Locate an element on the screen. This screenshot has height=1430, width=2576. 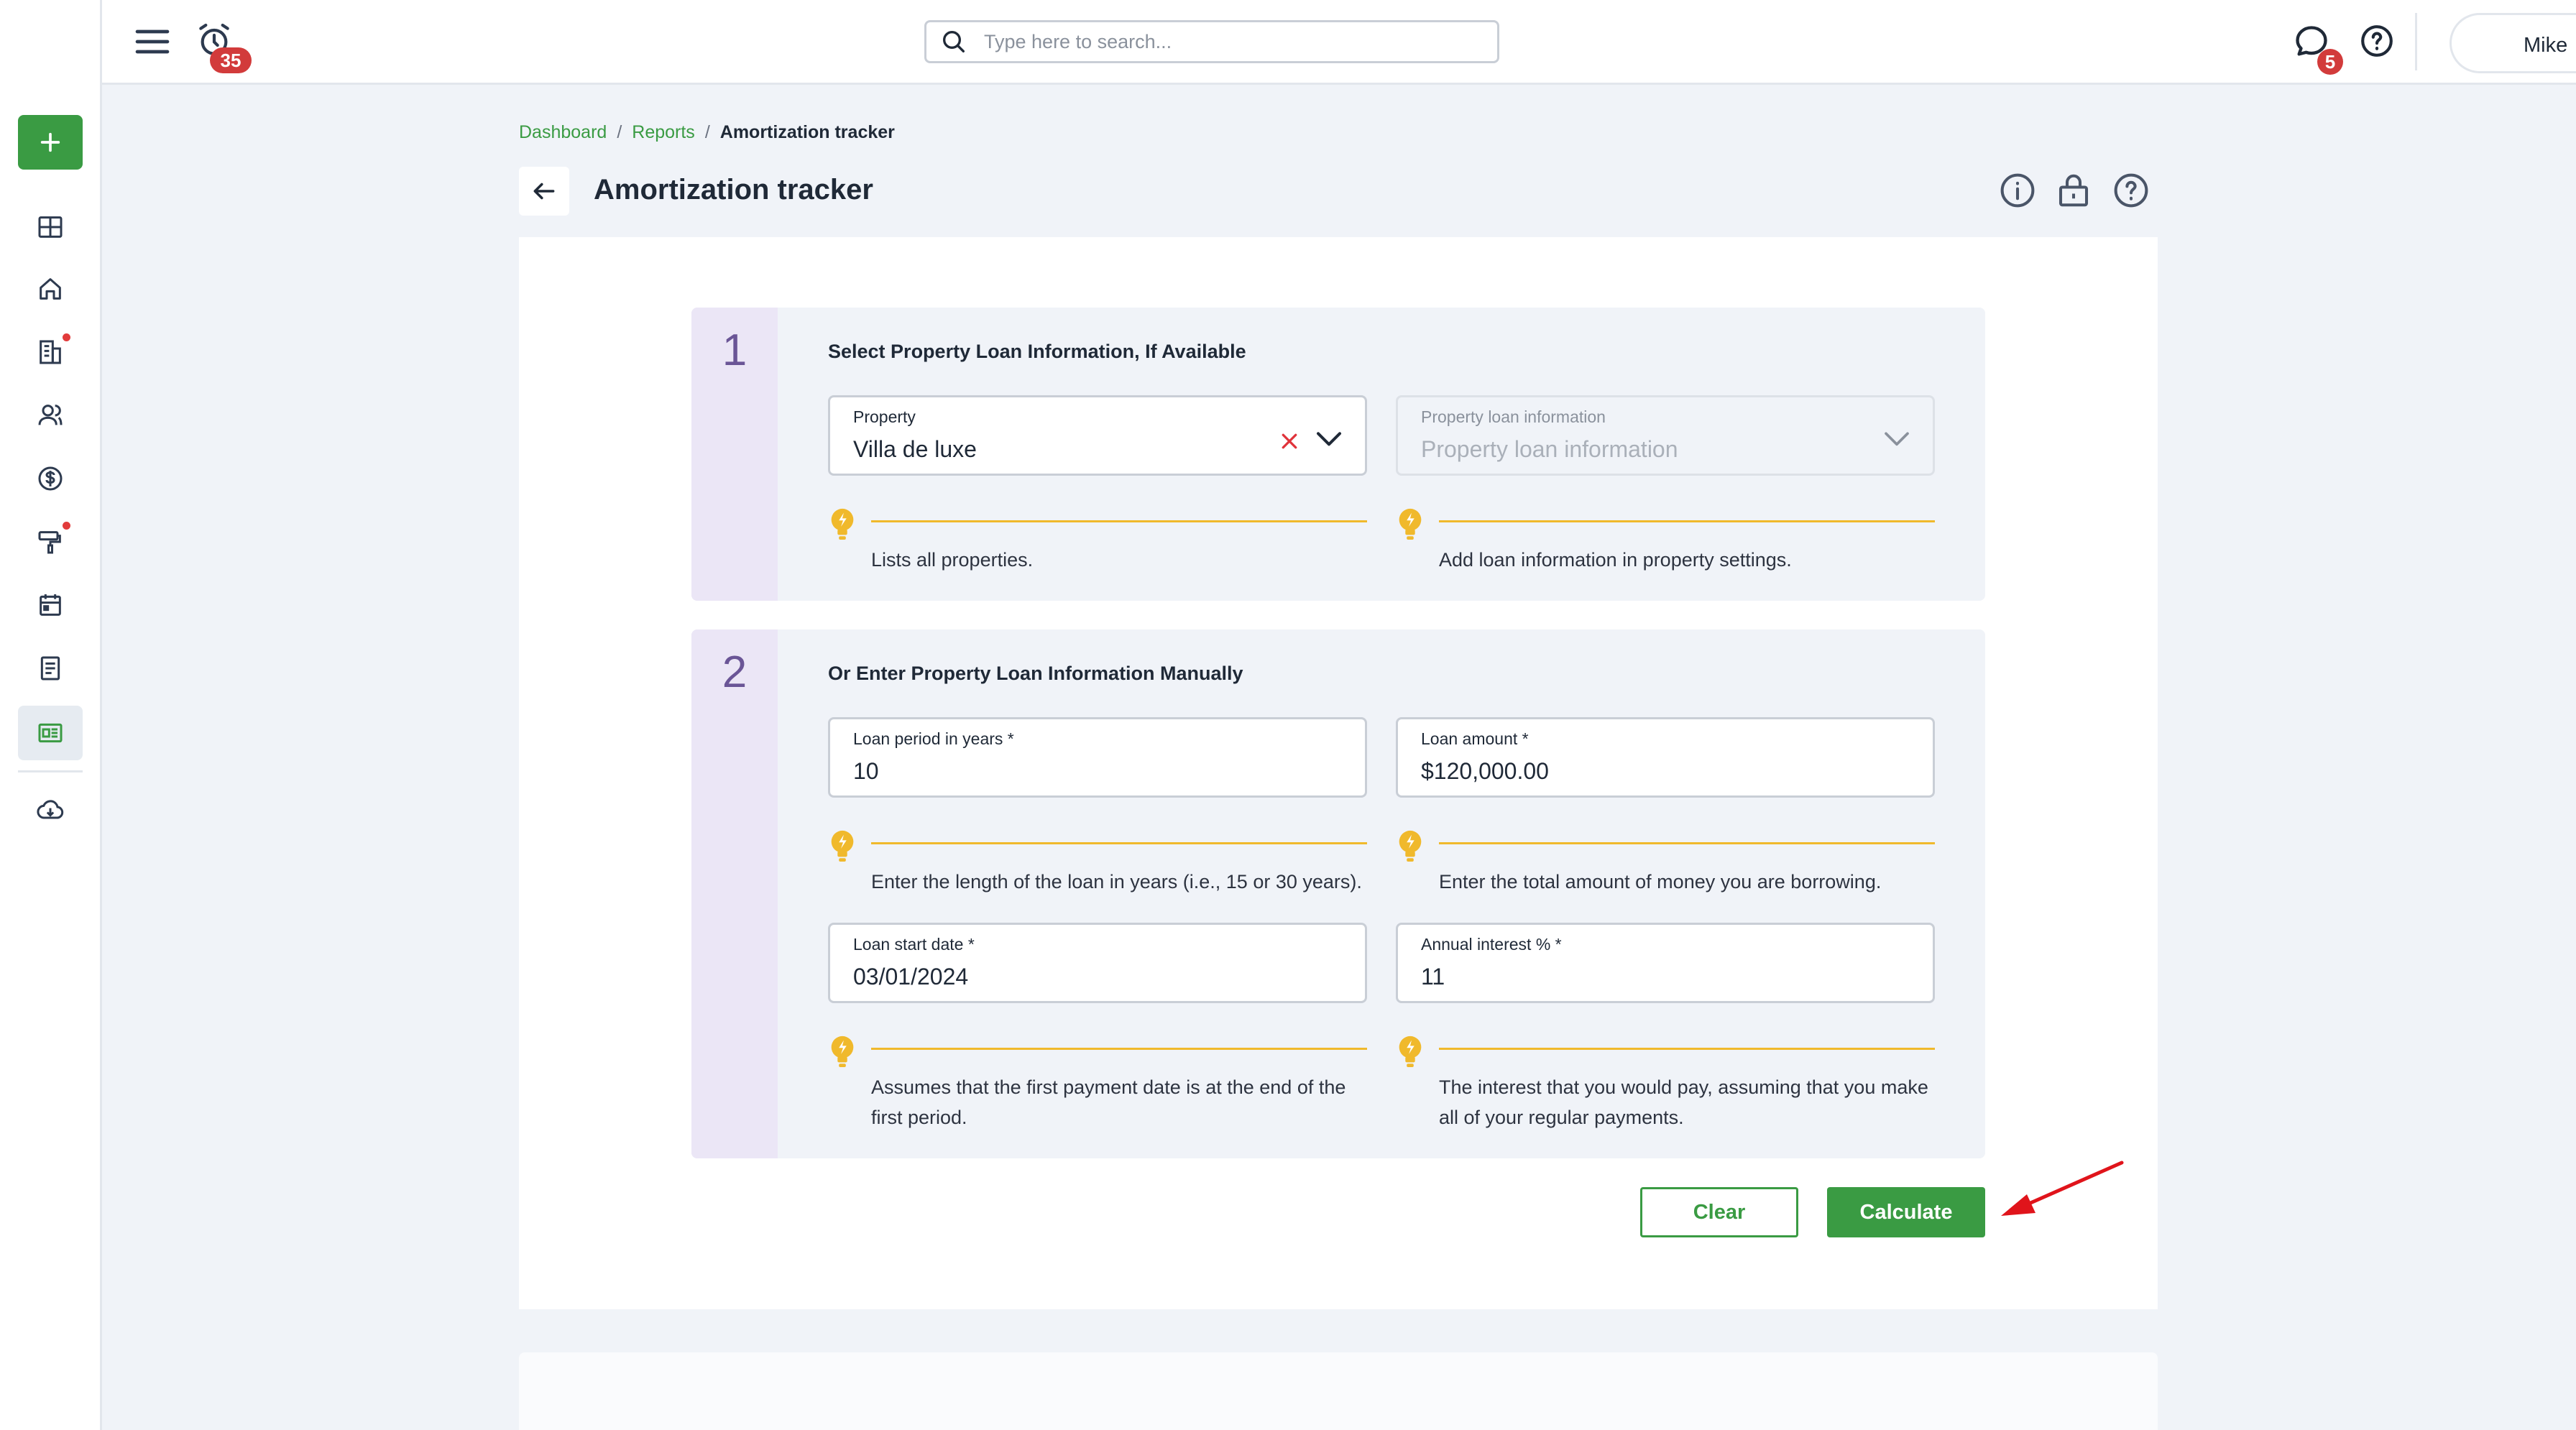
sidebar-item-maintenance is located at coordinates (50, 542).